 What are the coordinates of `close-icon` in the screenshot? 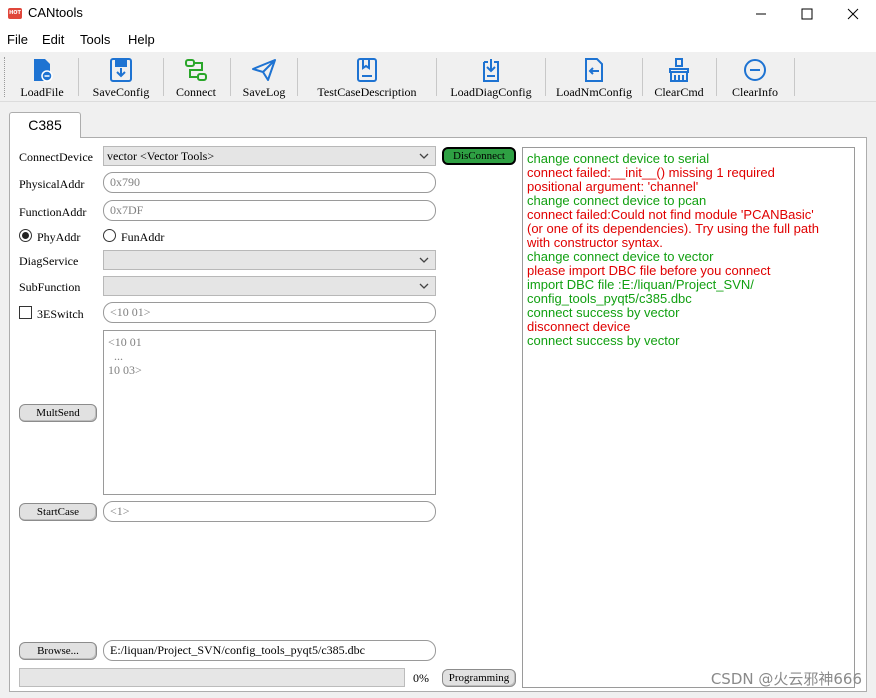 It's located at (853, 14).